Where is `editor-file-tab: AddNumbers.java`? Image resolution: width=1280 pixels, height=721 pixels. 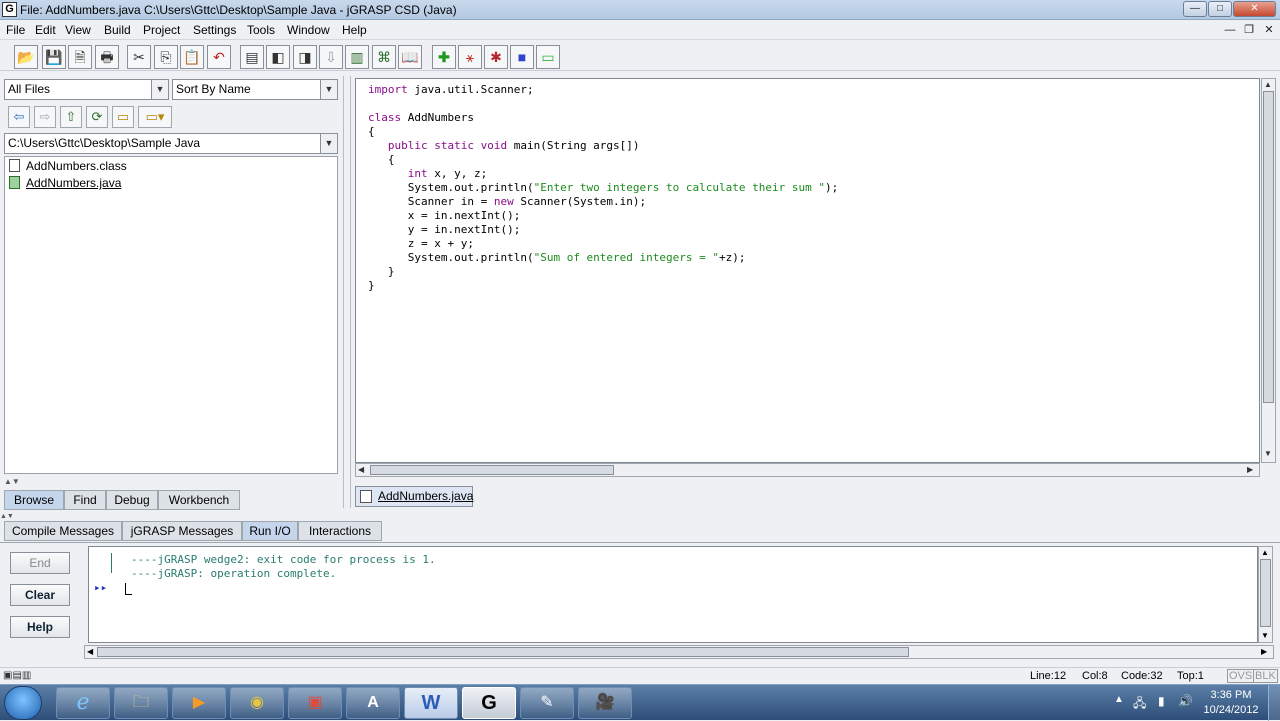 editor-file-tab: AddNumbers.java is located at coordinates (414, 496).